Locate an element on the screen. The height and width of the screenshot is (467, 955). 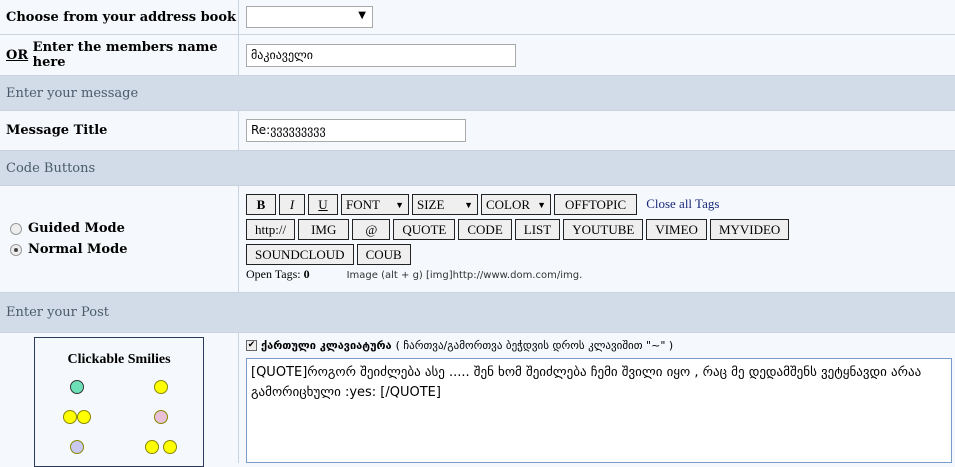
or-label: OR is located at coordinates (17, 55).